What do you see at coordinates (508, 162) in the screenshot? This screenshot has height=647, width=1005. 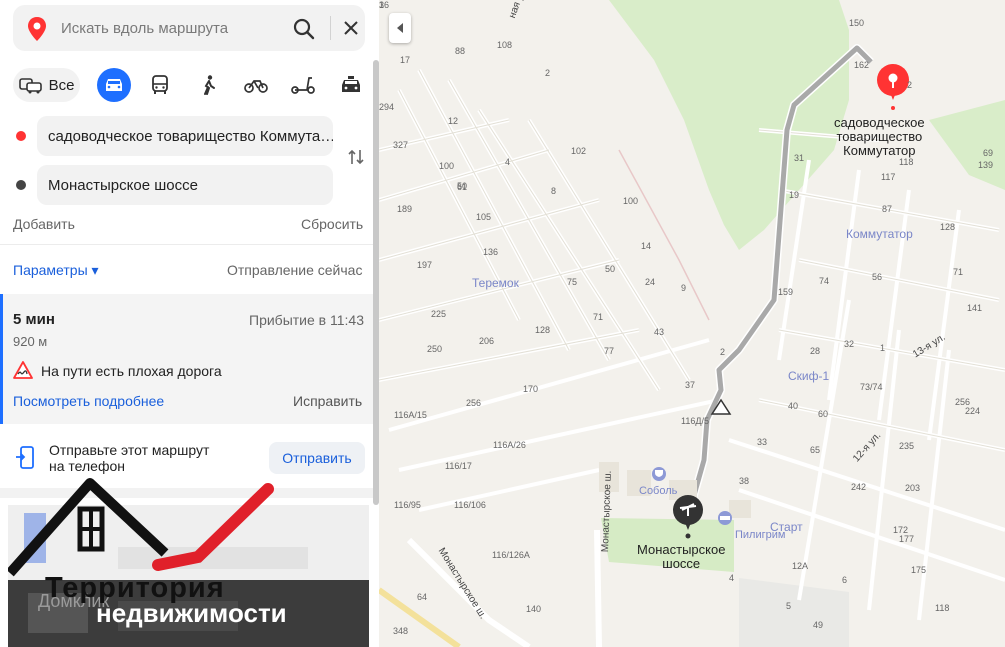 I see `house-number: 4` at bounding box center [508, 162].